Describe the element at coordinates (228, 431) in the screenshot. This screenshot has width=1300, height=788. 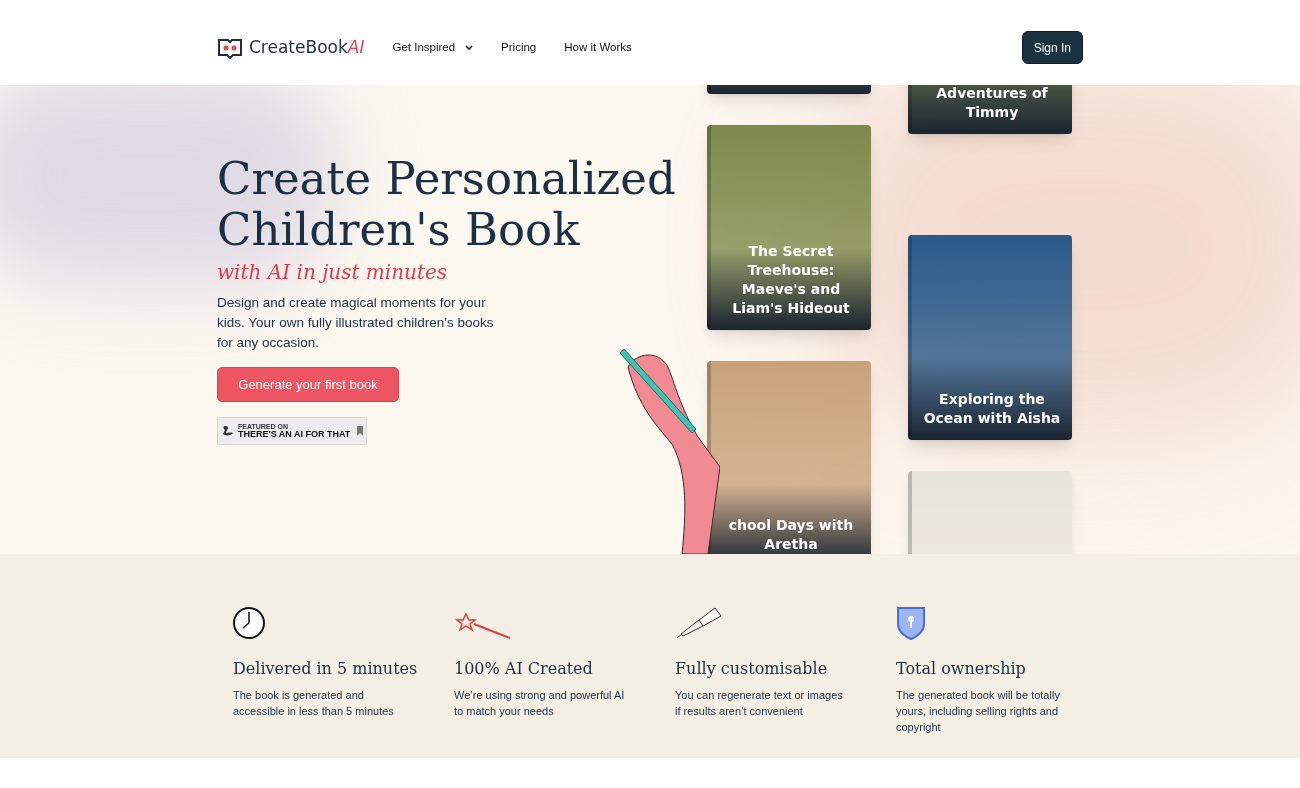
I see `swan-icon` at that location.